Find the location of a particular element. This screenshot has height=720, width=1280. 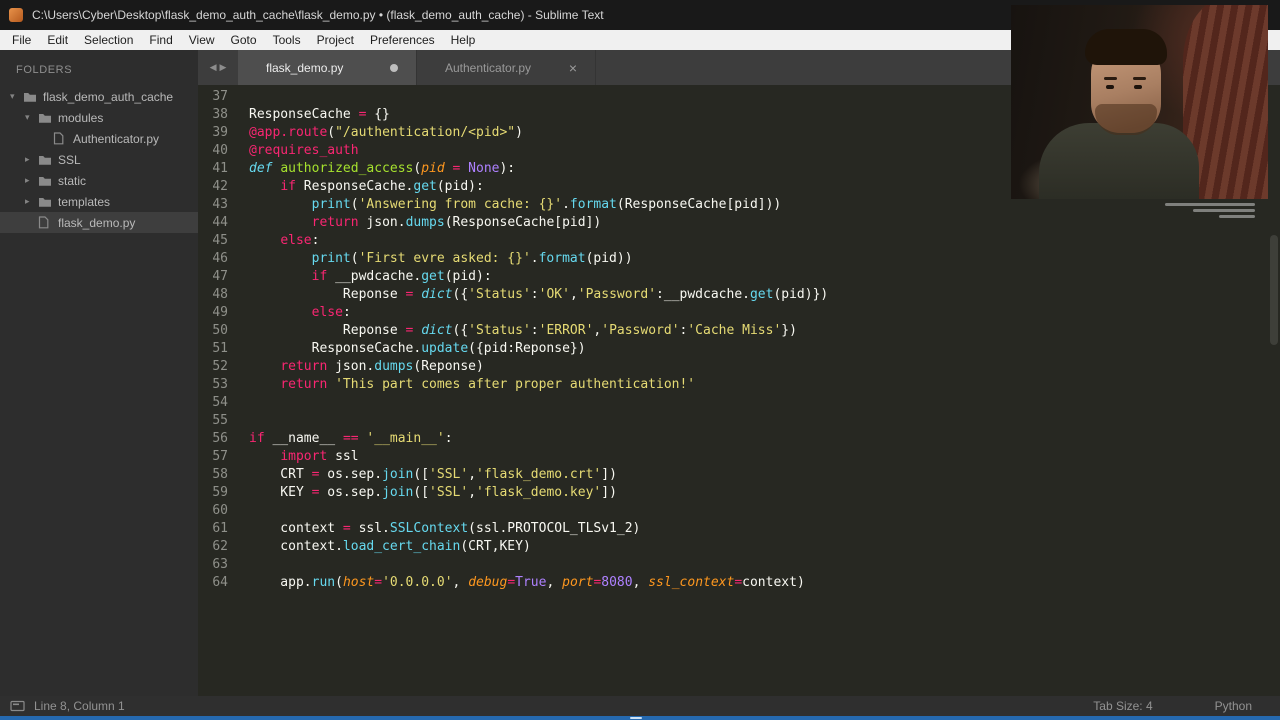

line-number: 44 is located at coordinates (220, 222).